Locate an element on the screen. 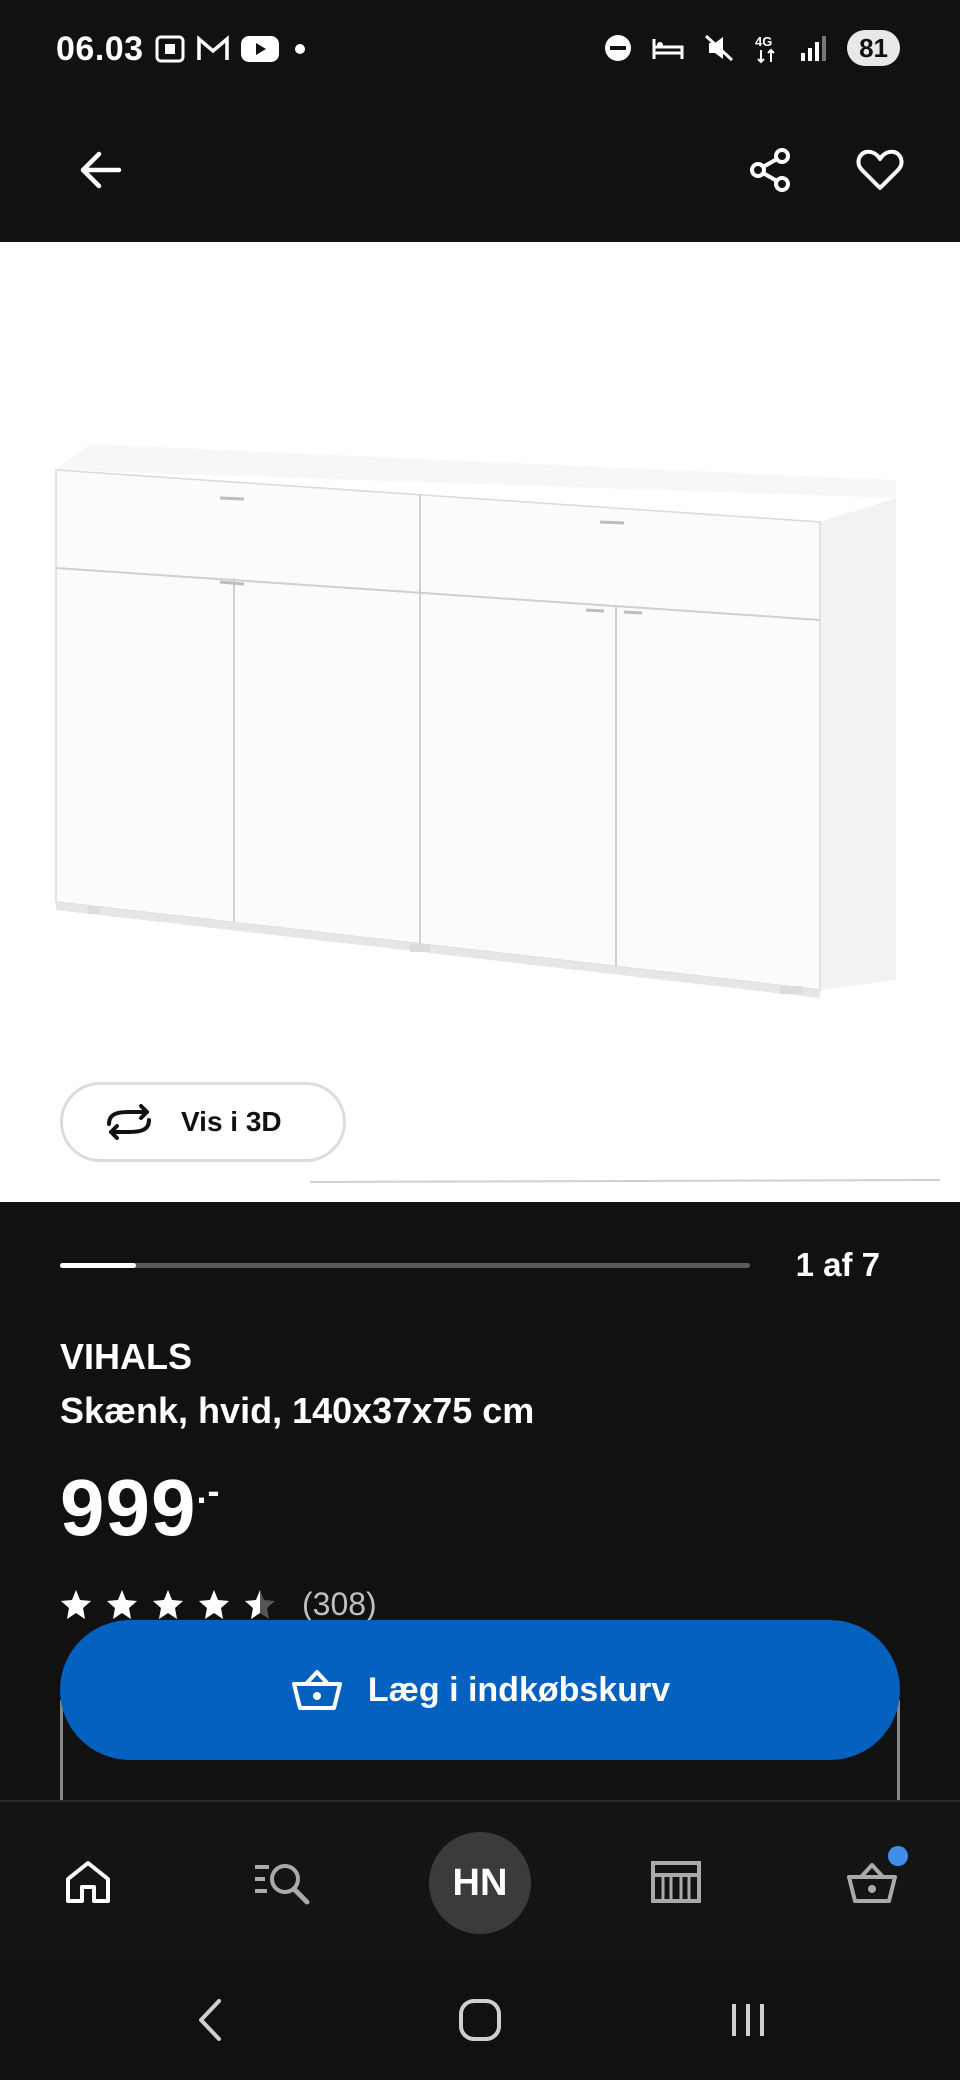 The width and height of the screenshot is (960, 2080). screenshot-icon is located at coordinates (170, 49).